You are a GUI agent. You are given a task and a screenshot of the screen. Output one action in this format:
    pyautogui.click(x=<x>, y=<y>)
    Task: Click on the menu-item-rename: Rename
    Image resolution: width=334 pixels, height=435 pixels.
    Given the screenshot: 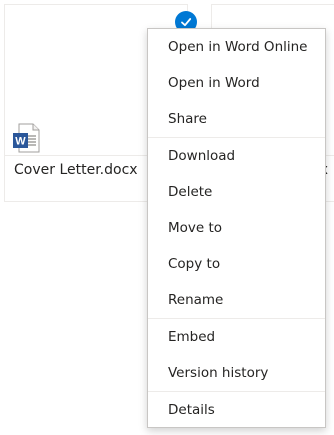 What is the action you would take?
    pyautogui.click(x=236, y=300)
    